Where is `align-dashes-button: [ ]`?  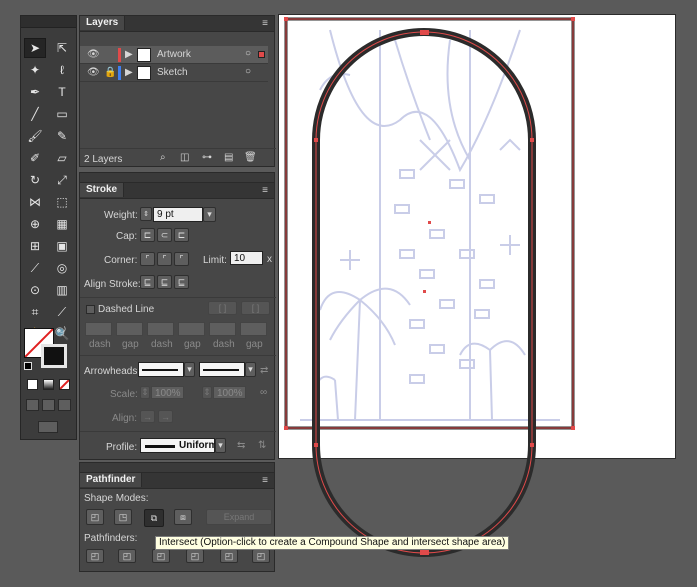 align-dashes-button: [ ] is located at coordinates (255, 308).